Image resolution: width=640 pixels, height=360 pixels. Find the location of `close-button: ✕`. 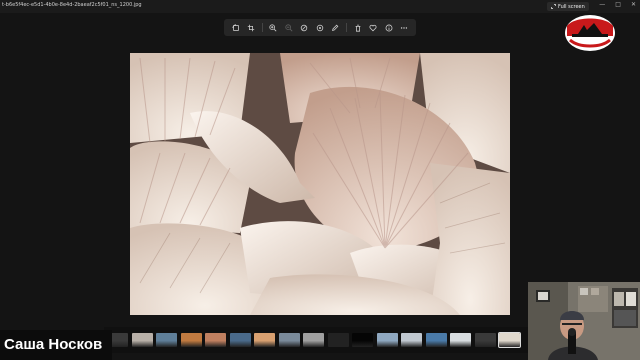

close-button: ✕ is located at coordinates (633, 4).